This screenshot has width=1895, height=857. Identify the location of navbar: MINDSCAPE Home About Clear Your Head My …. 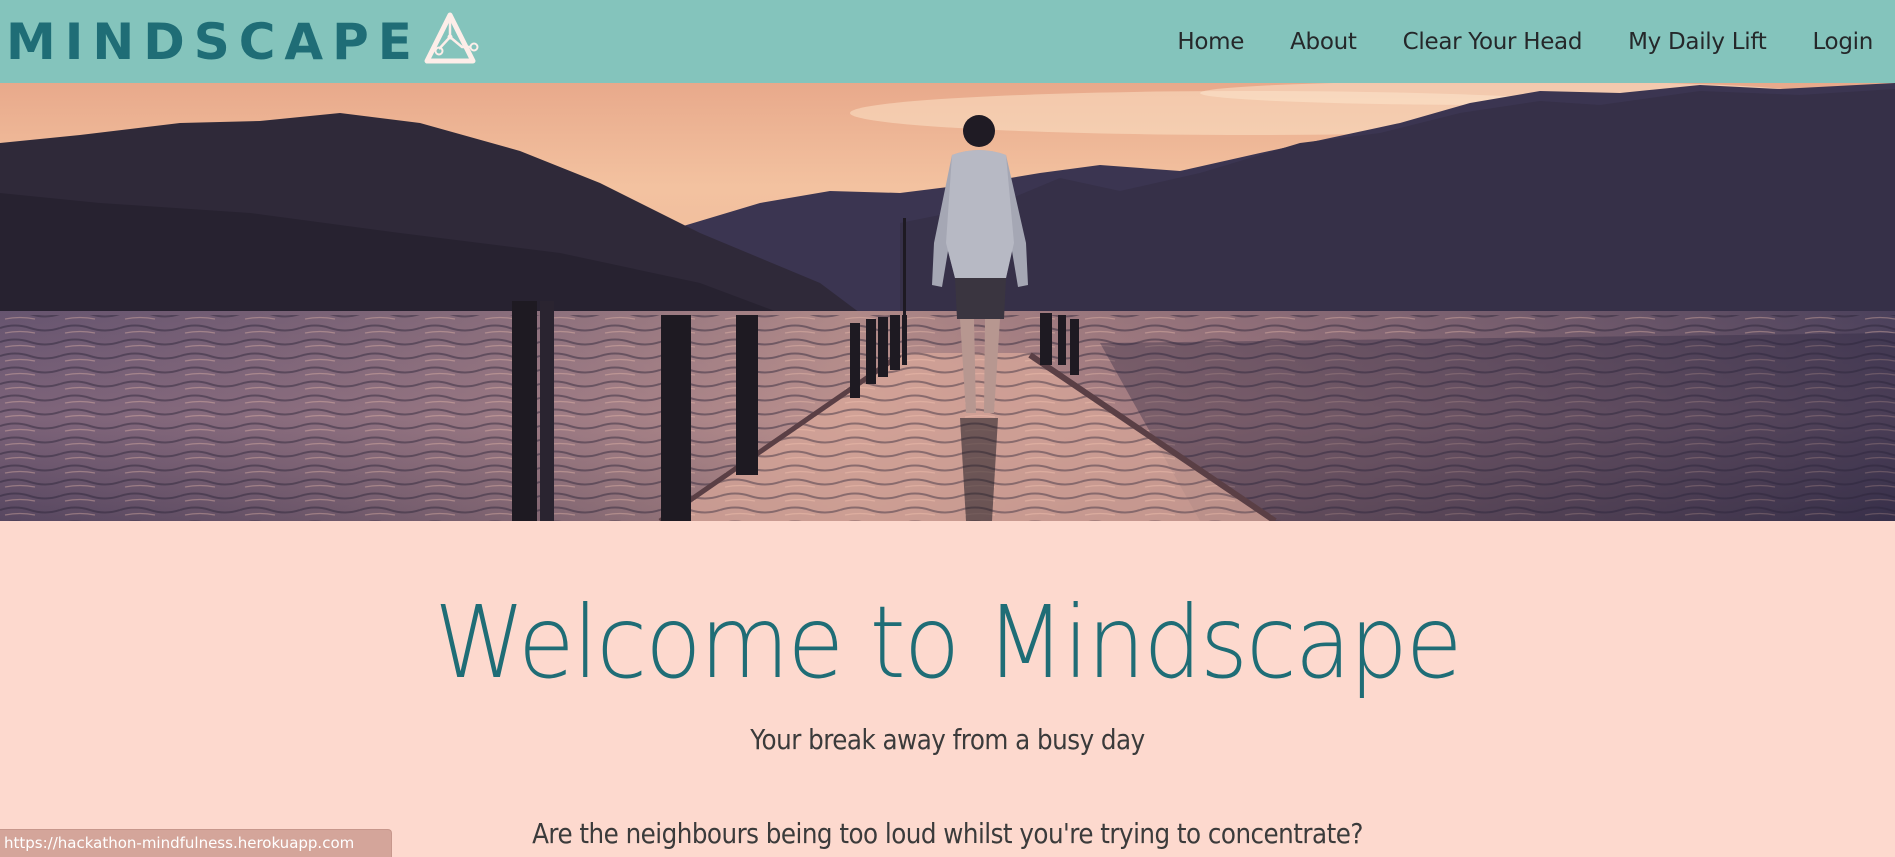
(947, 41).